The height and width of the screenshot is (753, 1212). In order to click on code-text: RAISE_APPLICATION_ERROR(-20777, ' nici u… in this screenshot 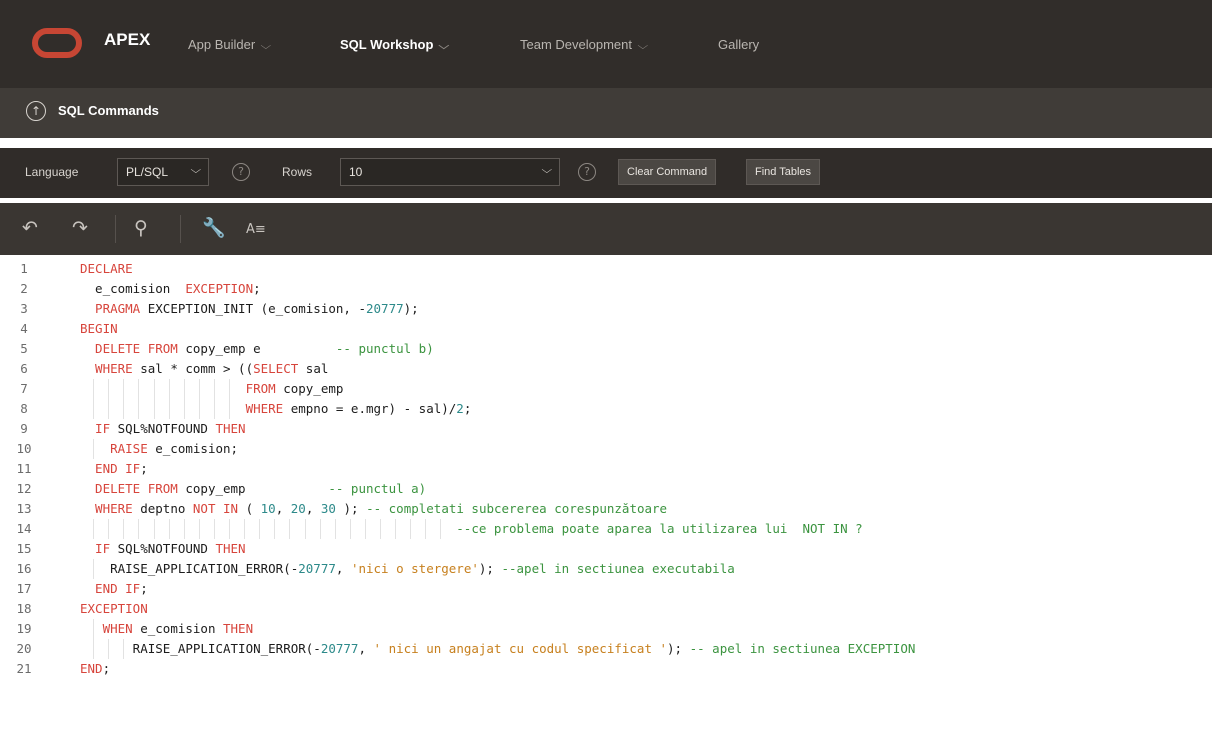, I will do `click(498, 649)`.